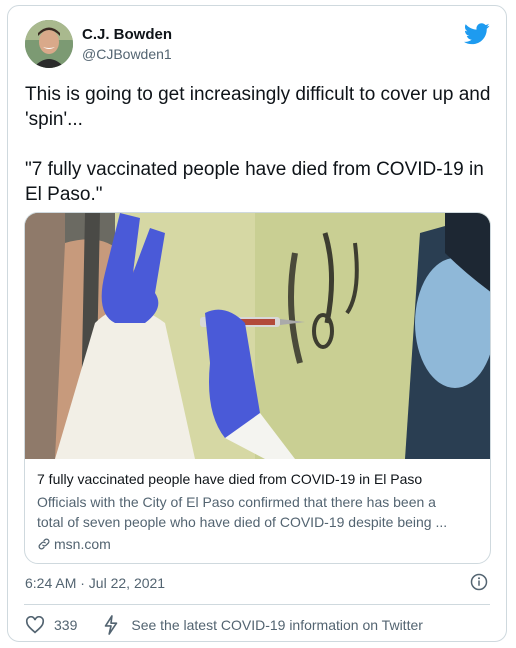 The image size is (516, 648). I want to click on link-icon, so click(44, 544).